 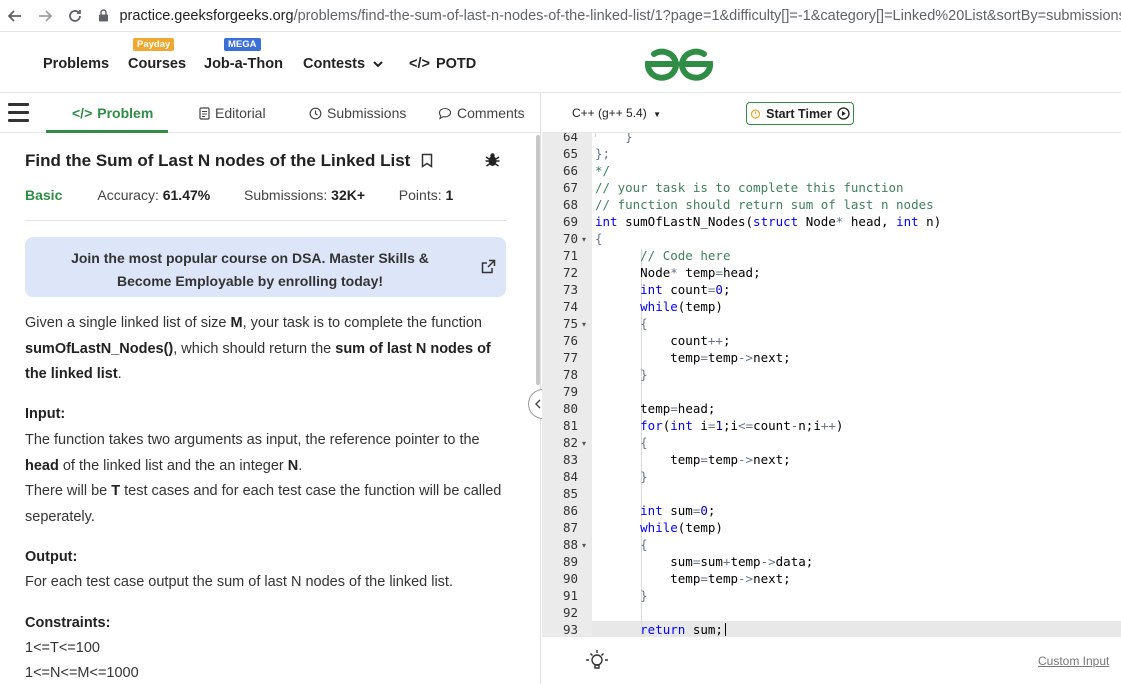 What do you see at coordinates (662, 255) in the screenshot?
I see `code-line: // Code here` at bounding box center [662, 255].